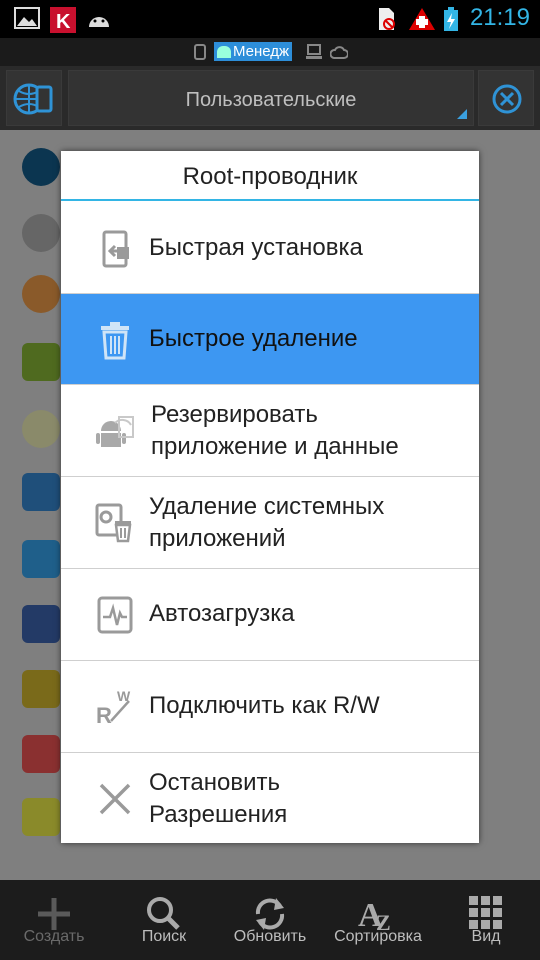 The image size is (540, 960). I want to click on plus-icon, so click(54, 914).